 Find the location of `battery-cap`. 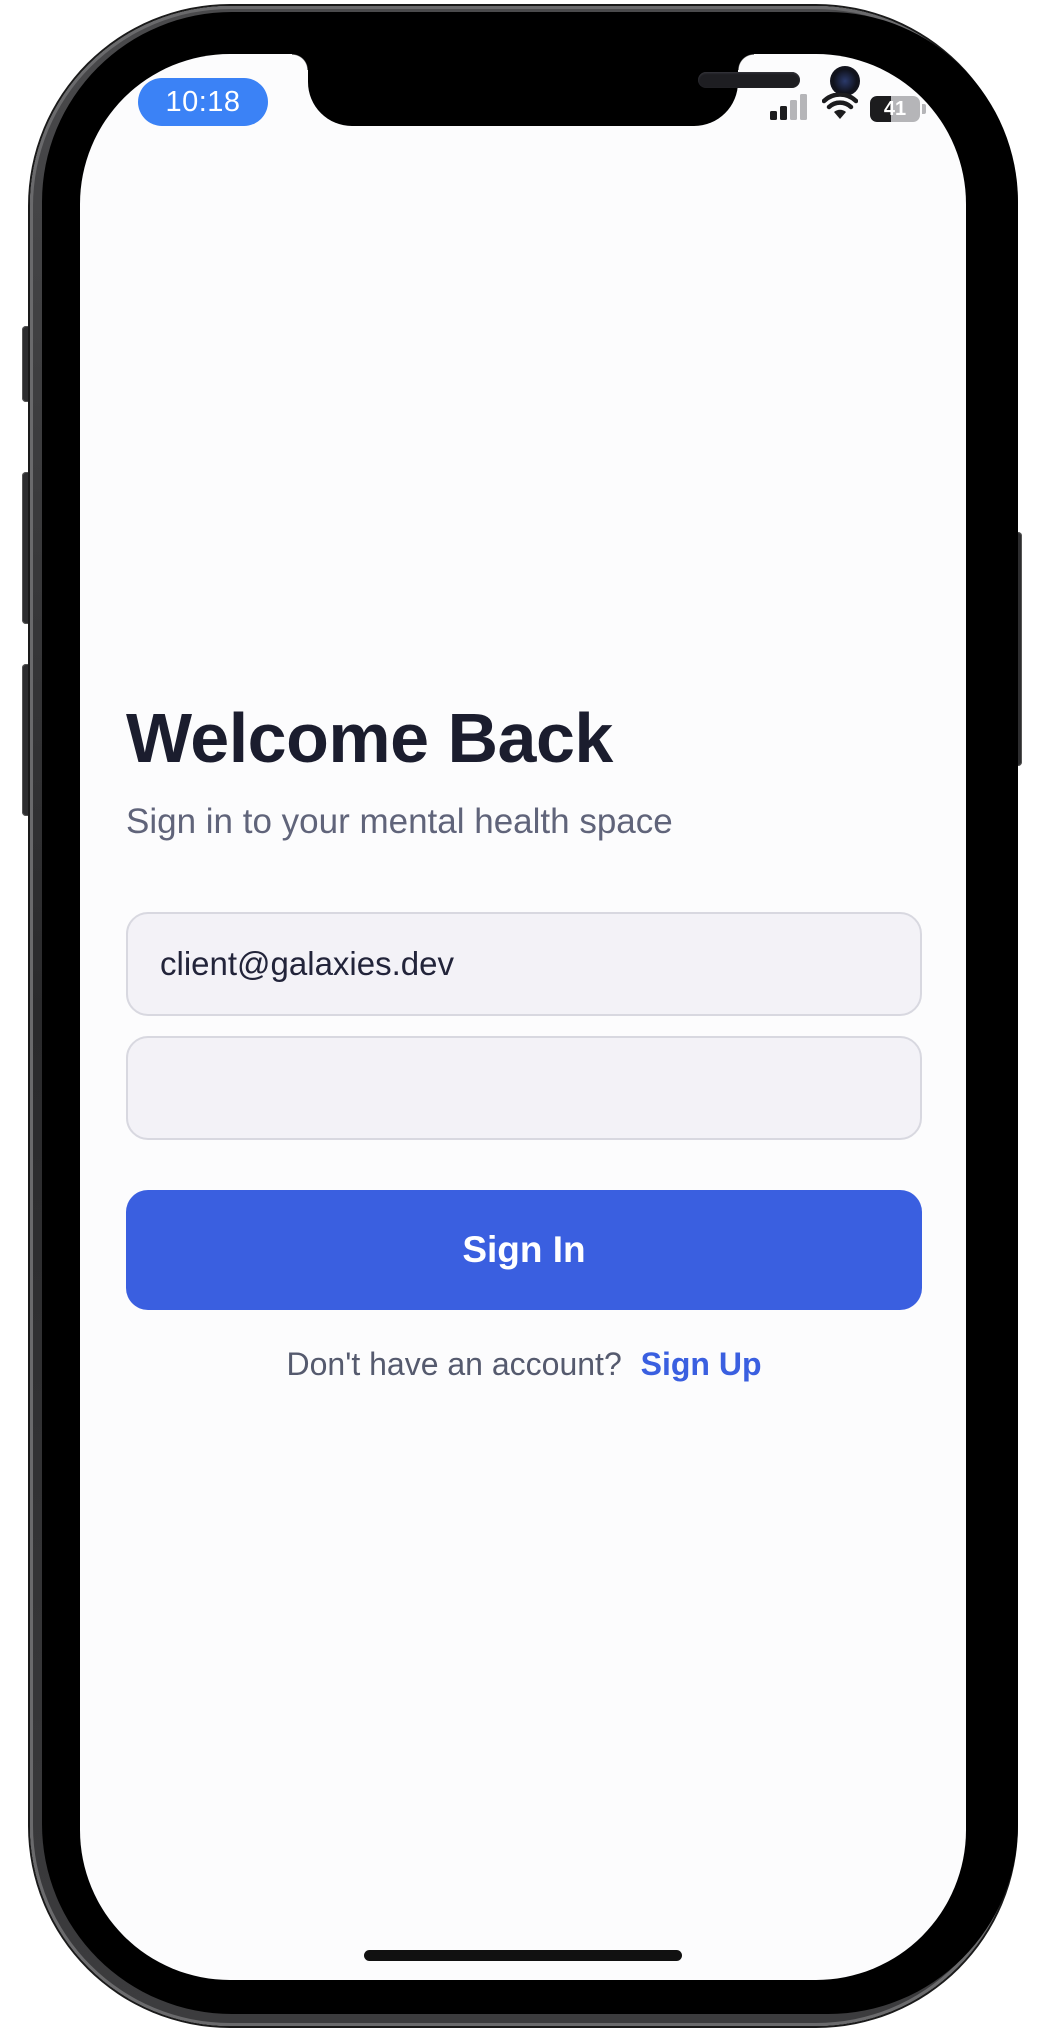

battery-cap is located at coordinates (924, 109).